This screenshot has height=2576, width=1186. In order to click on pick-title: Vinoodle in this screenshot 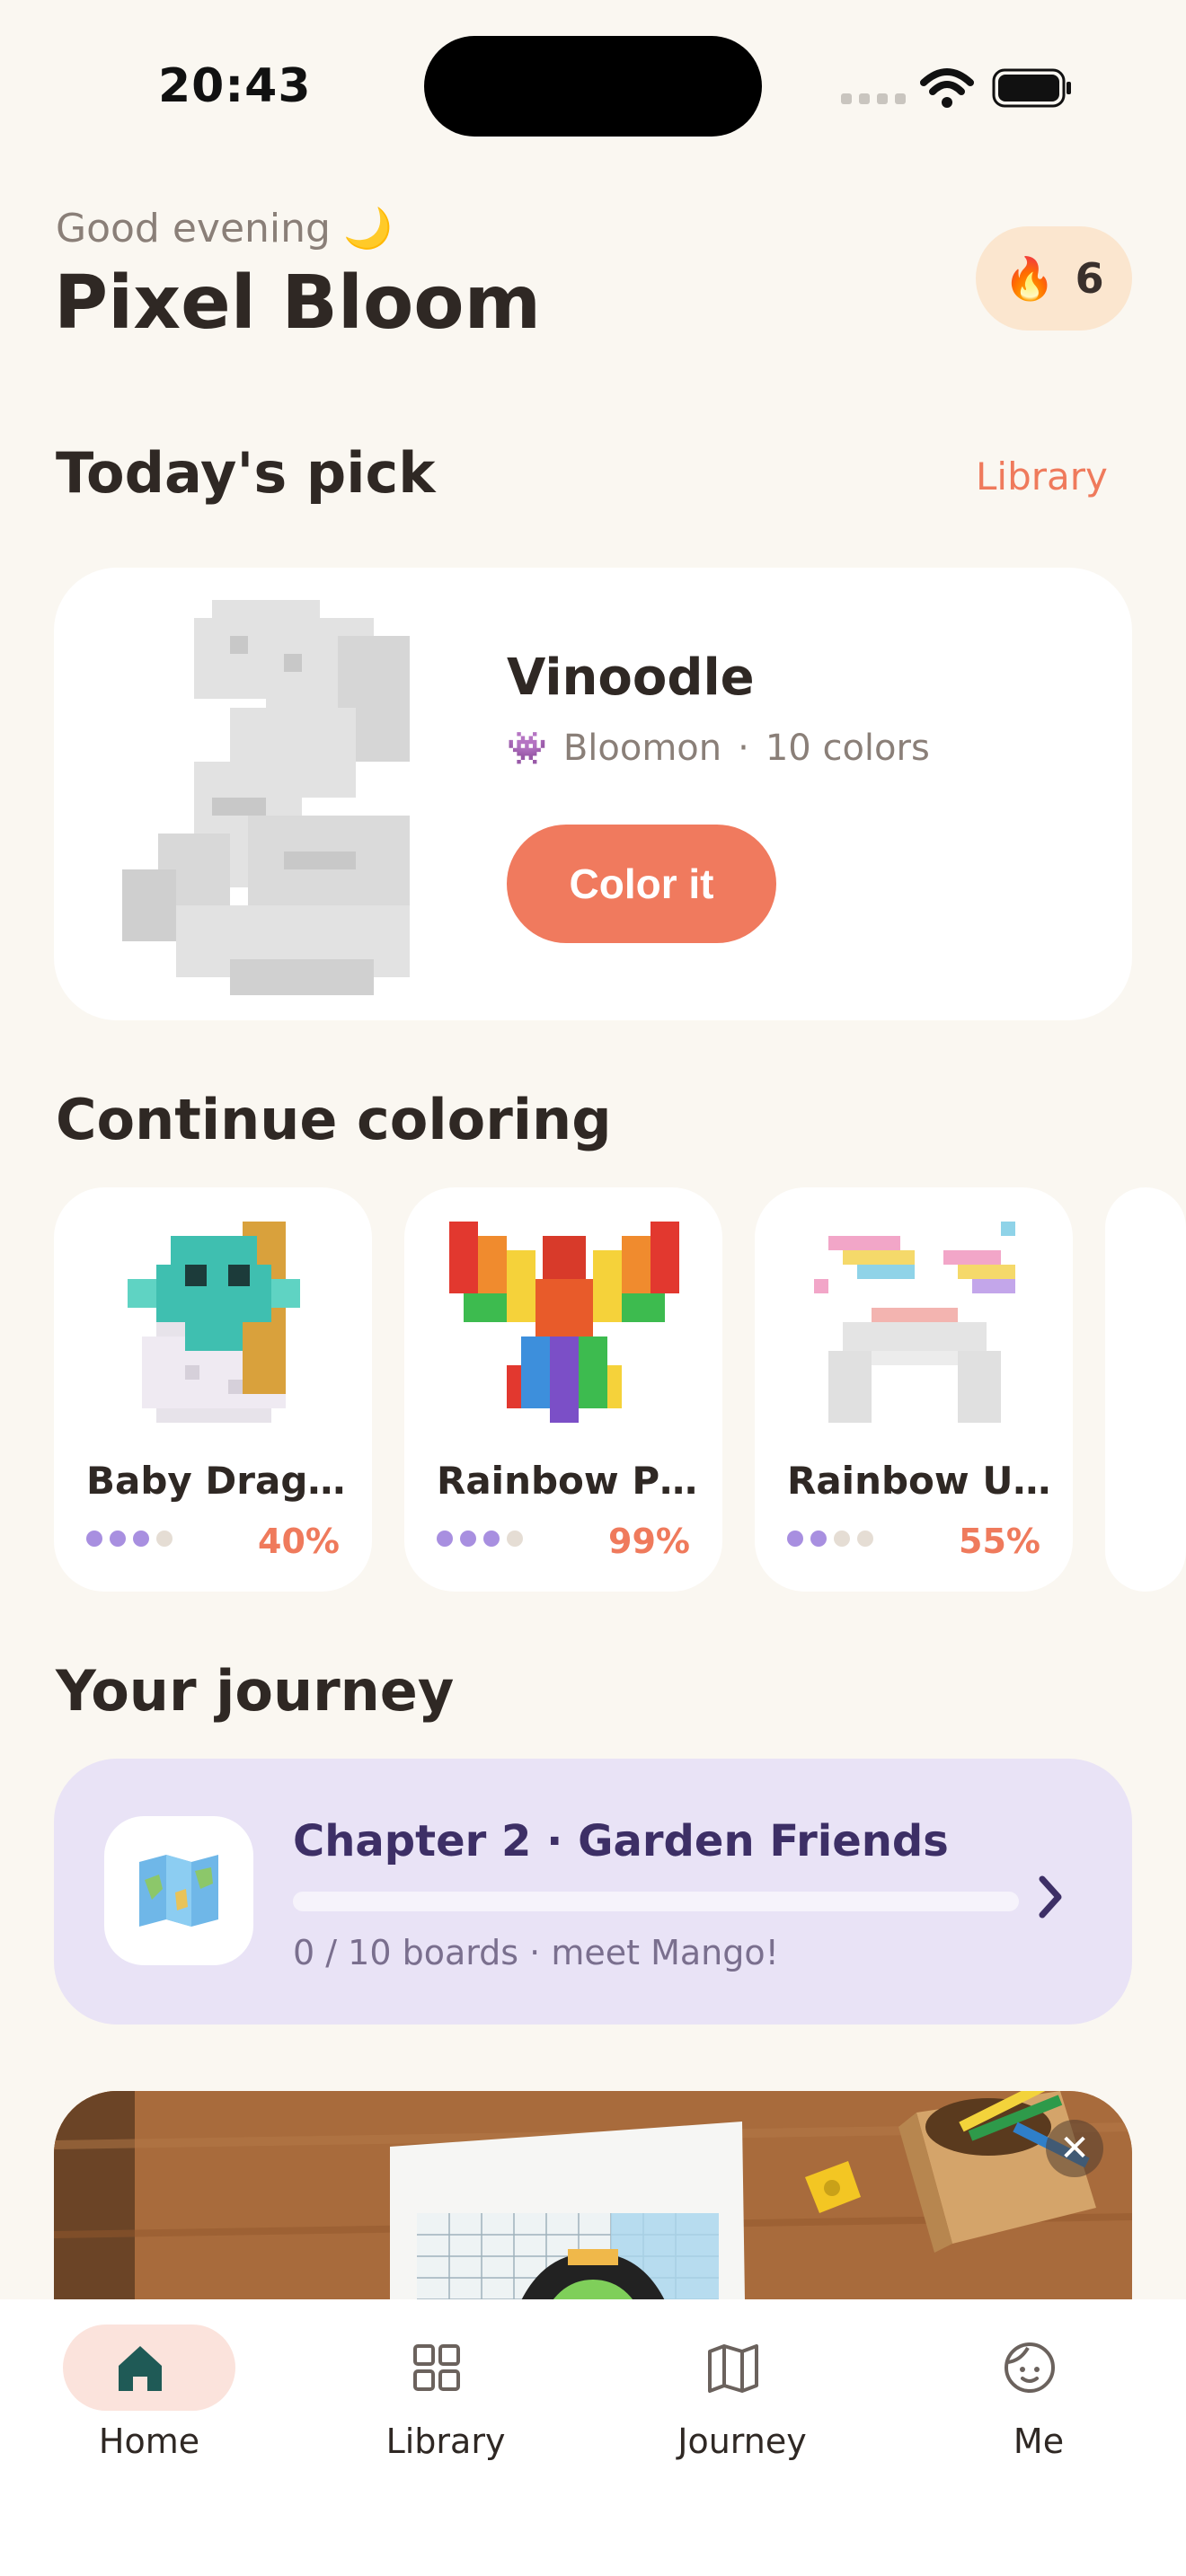, I will do `click(631, 677)`.